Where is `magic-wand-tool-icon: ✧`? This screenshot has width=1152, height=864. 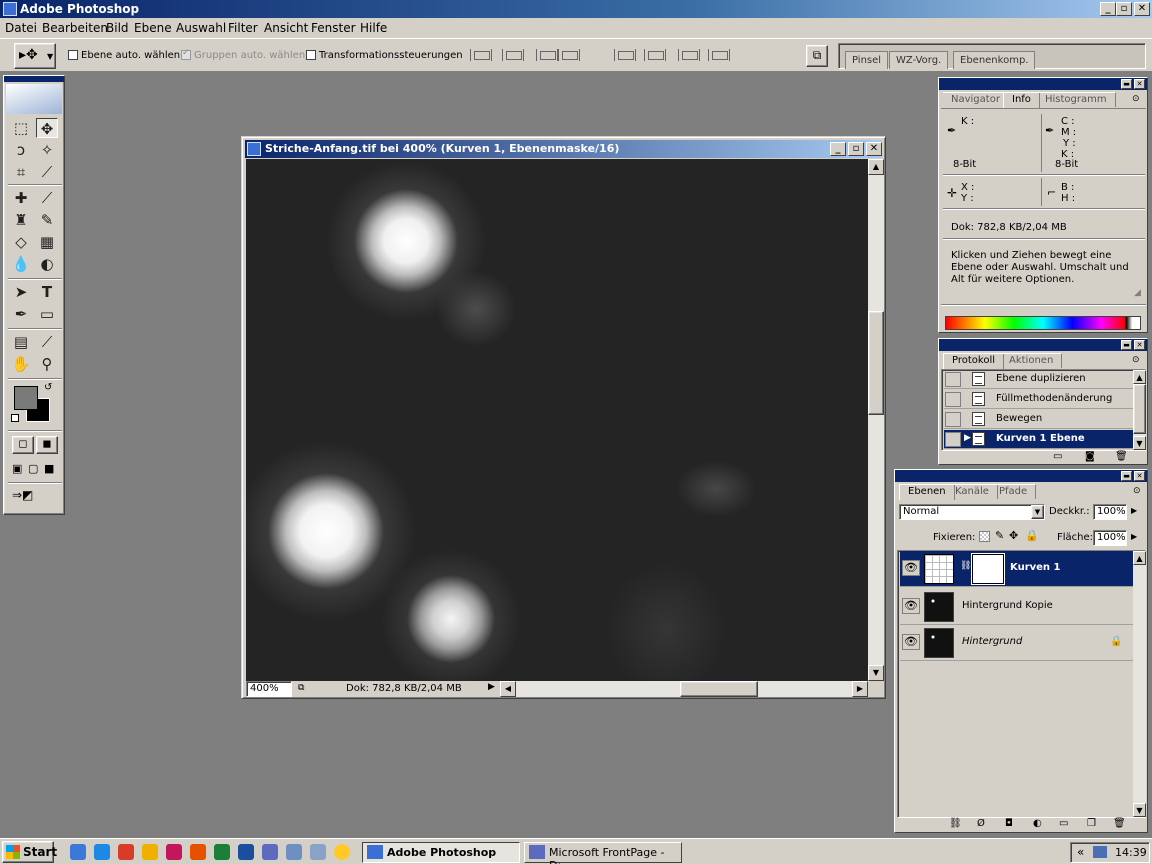 magic-wand-tool-icon: ✧ is located at coordinates (47, 150).